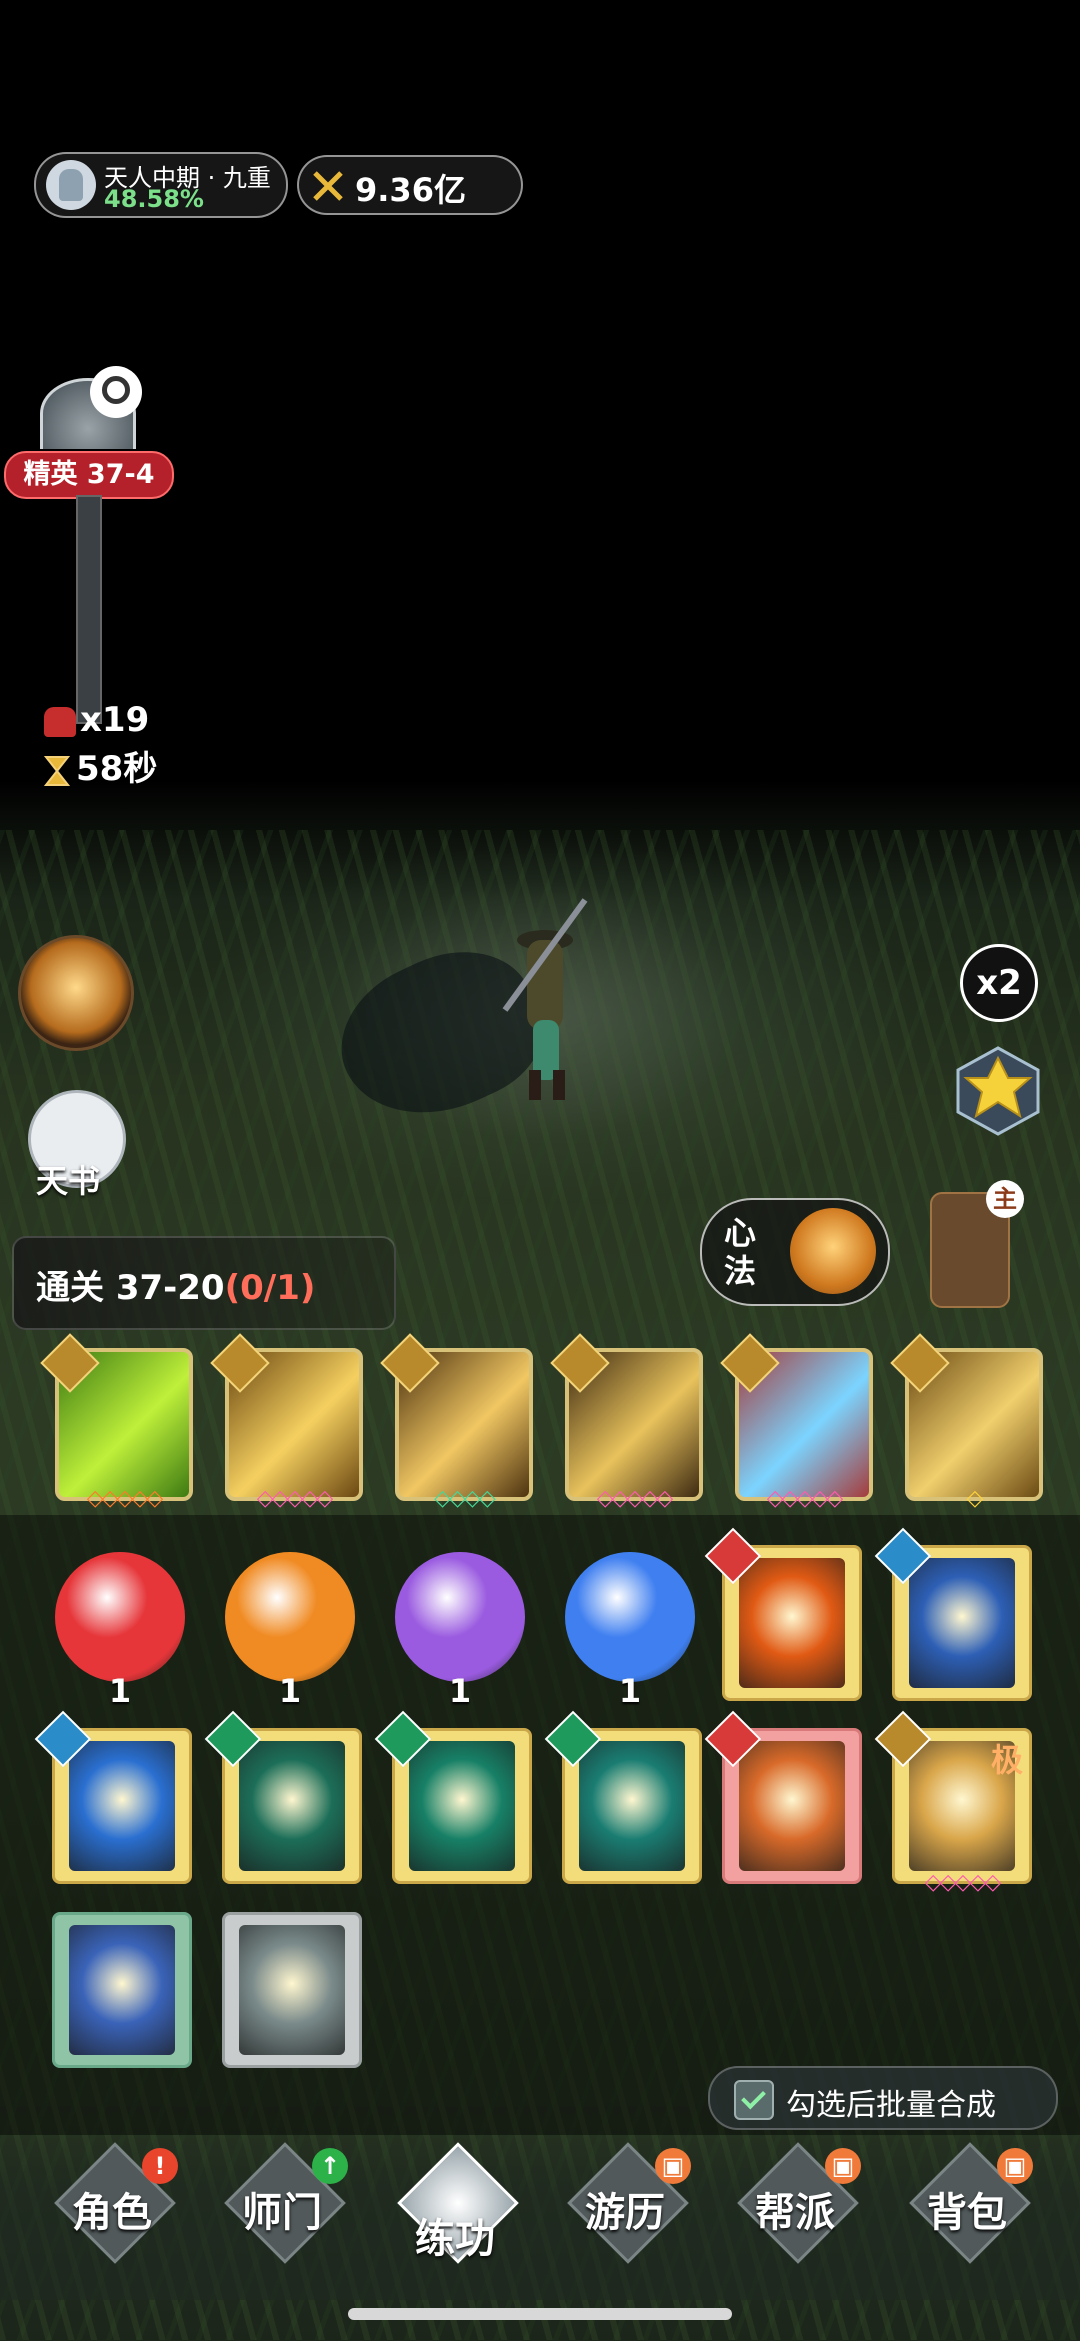 The height and width of the screenshot is (2341, 1080). Describe the element at coordinates (1006, 1760) in the screenshot. I see `extreme-grade-badge: 极` at that location.